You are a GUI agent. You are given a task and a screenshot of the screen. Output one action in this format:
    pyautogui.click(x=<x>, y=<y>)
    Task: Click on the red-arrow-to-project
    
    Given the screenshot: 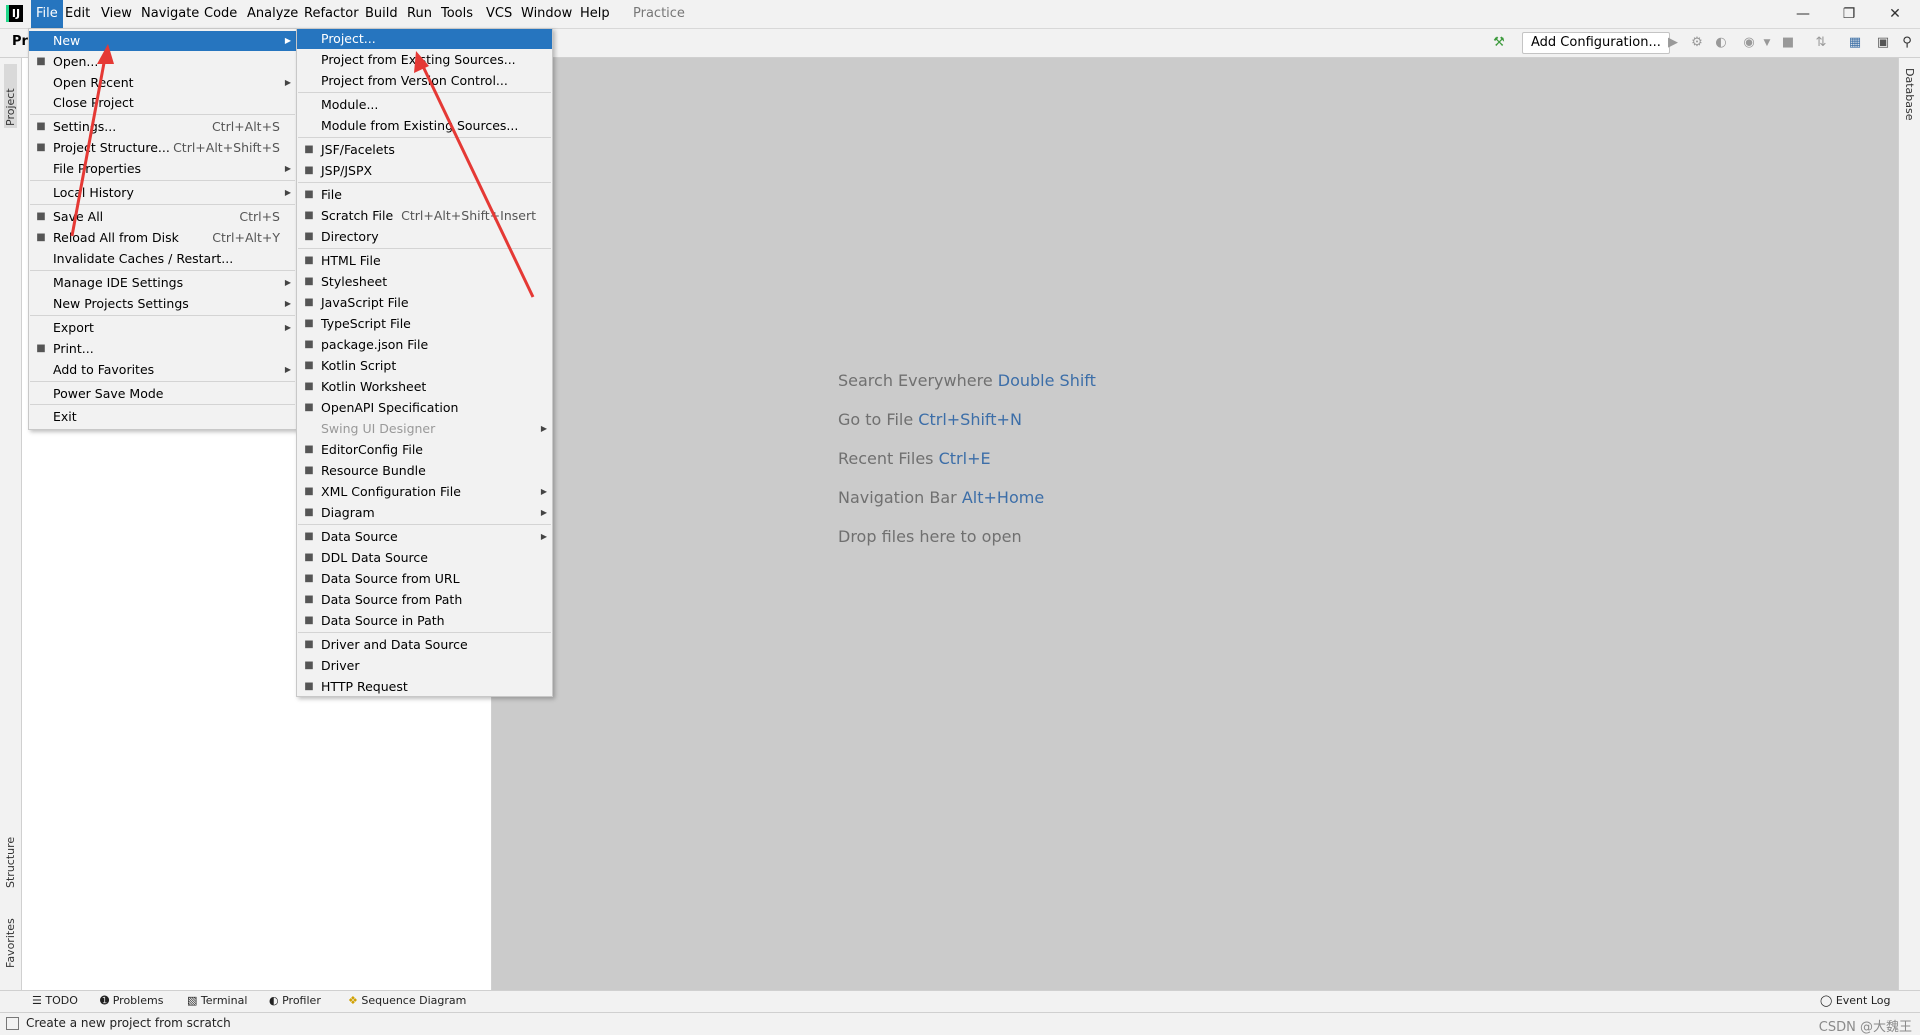 What is the action you would take?
    pyautogui.click(x=476, y=178)
    